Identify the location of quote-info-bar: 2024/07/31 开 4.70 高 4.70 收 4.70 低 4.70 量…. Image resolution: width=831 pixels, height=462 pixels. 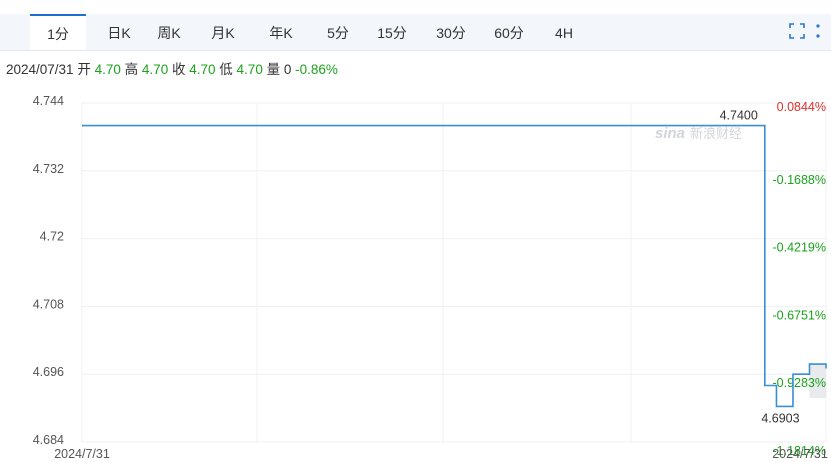
(172, 68).